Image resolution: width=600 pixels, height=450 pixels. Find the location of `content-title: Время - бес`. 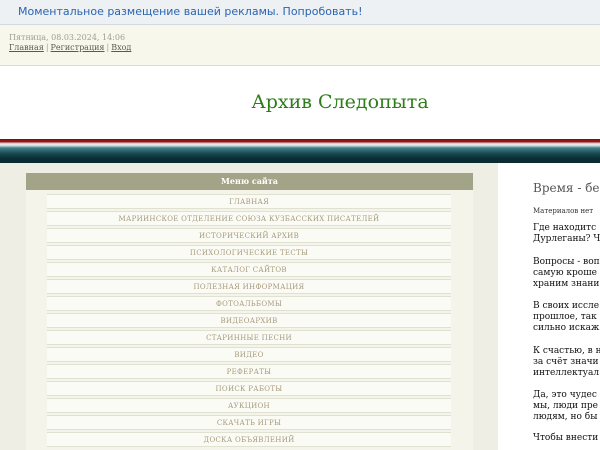

content-title: Время - бес is located at coordinates (566, 188).